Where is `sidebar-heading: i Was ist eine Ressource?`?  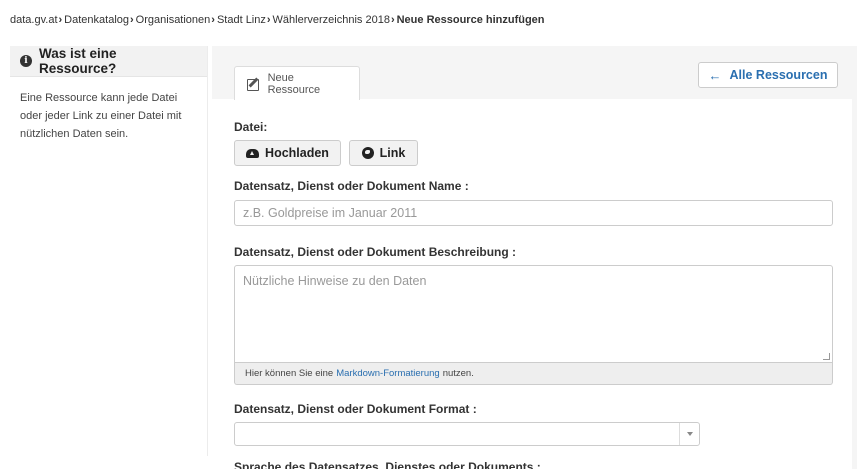 sidebar-heading: i Was ist eine Ressource? is located at coordinates (108, 61).